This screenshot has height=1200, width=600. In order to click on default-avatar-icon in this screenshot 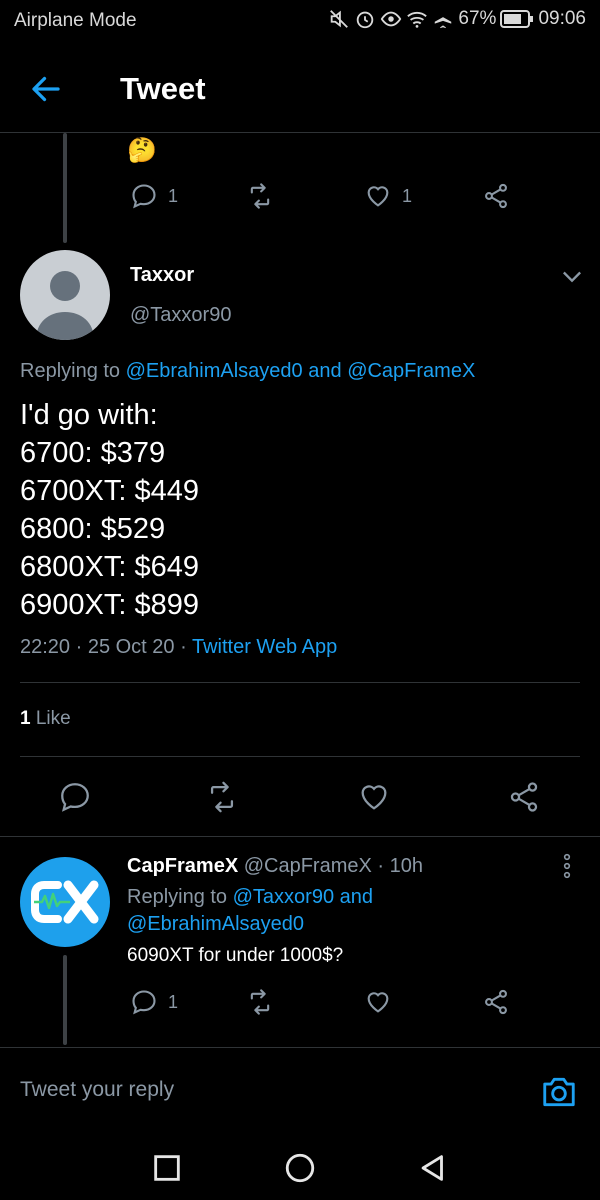, I will do `click(65, 305)`.